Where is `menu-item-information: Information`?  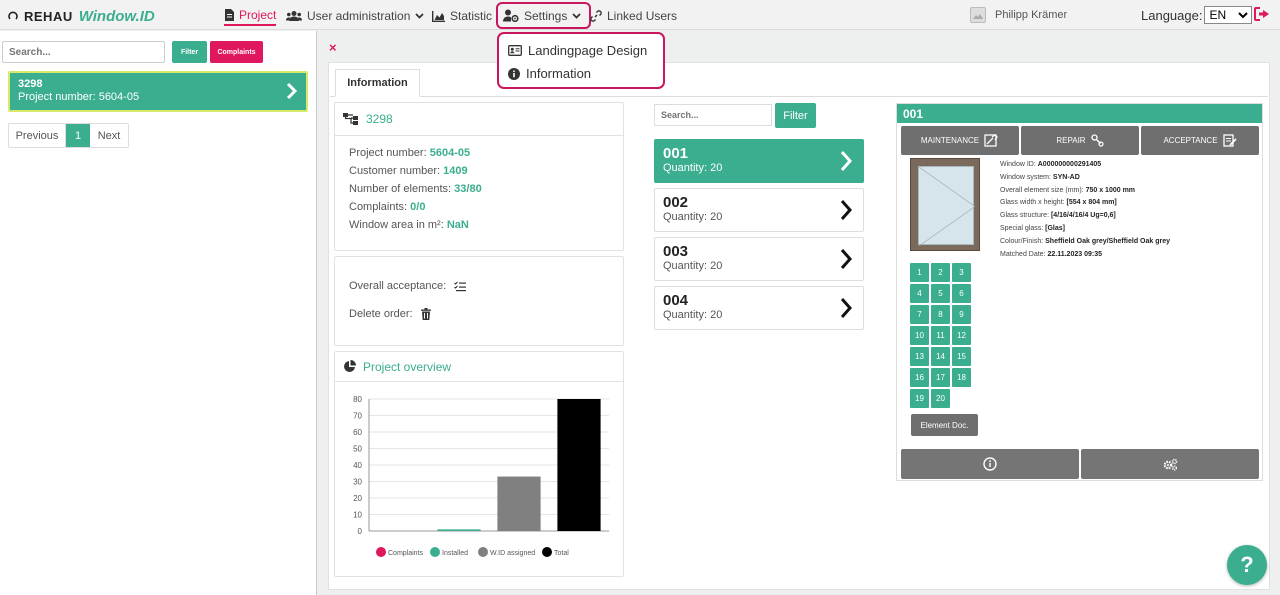 menu-item-information: Information is located at coordinates (581, 73).